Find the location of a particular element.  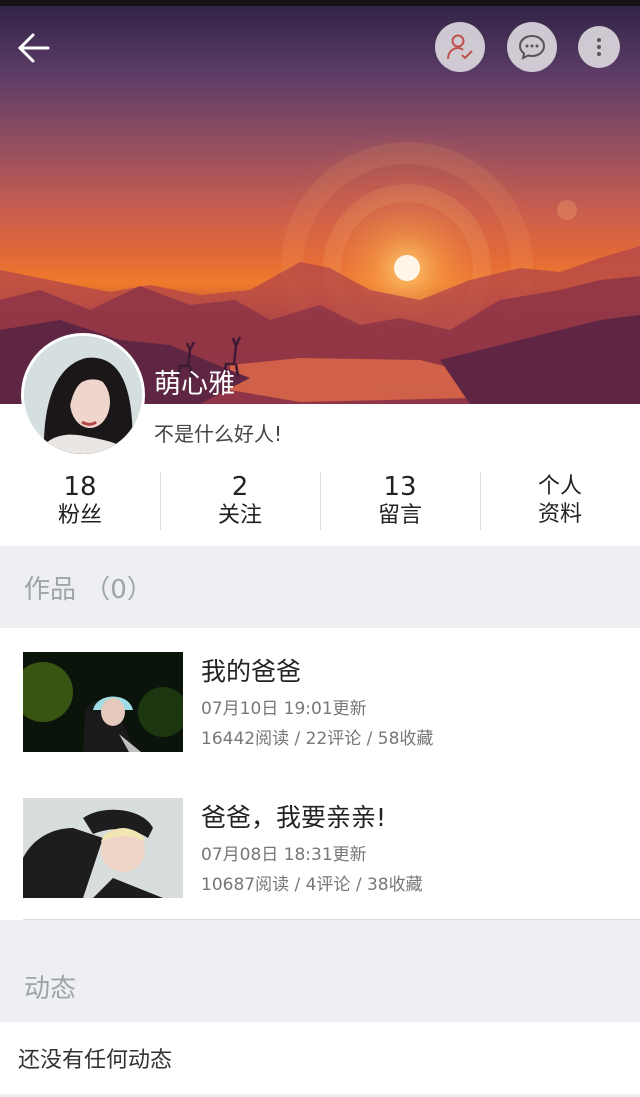

username: 萌心雅 is located at coordinates (194, 384).